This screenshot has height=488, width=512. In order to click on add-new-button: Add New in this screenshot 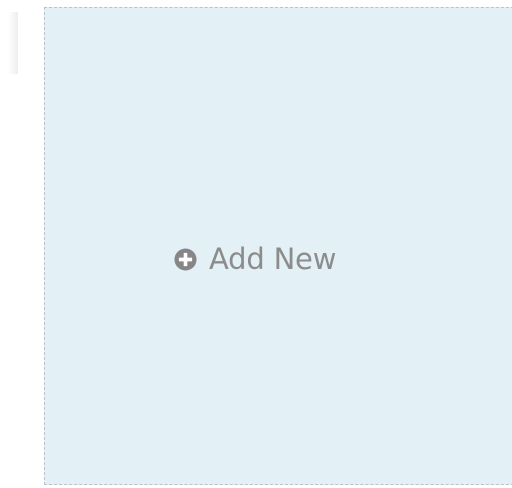, I will do `click(255, 259)`.